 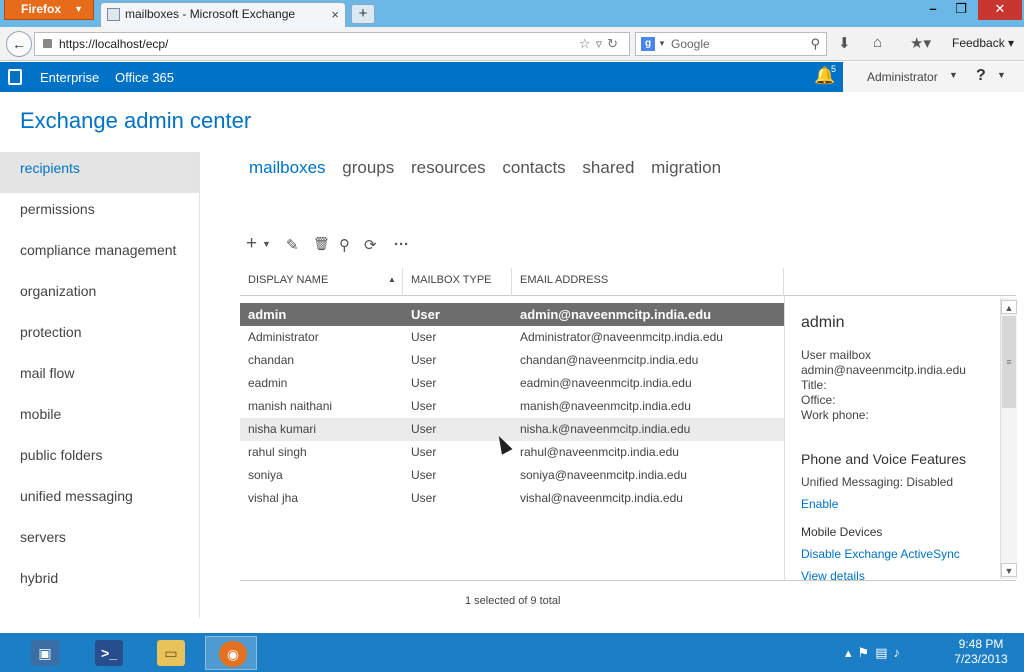 What do you see at coordinates (533, 168) in the screenshot?
I see `tab-contacts: contacts` at bounding box center [533, 168].